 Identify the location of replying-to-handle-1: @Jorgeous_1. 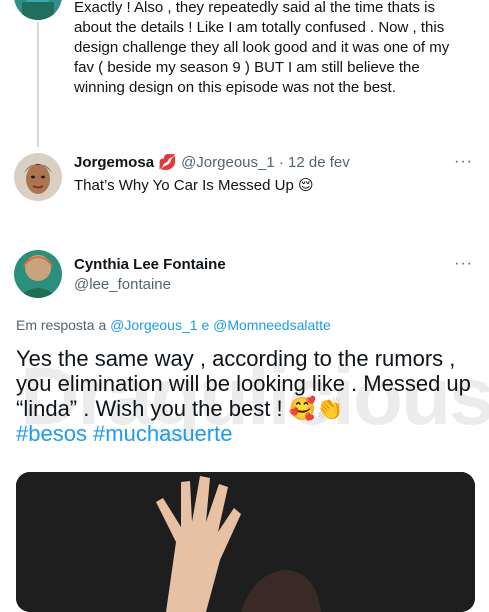
(153, 325).